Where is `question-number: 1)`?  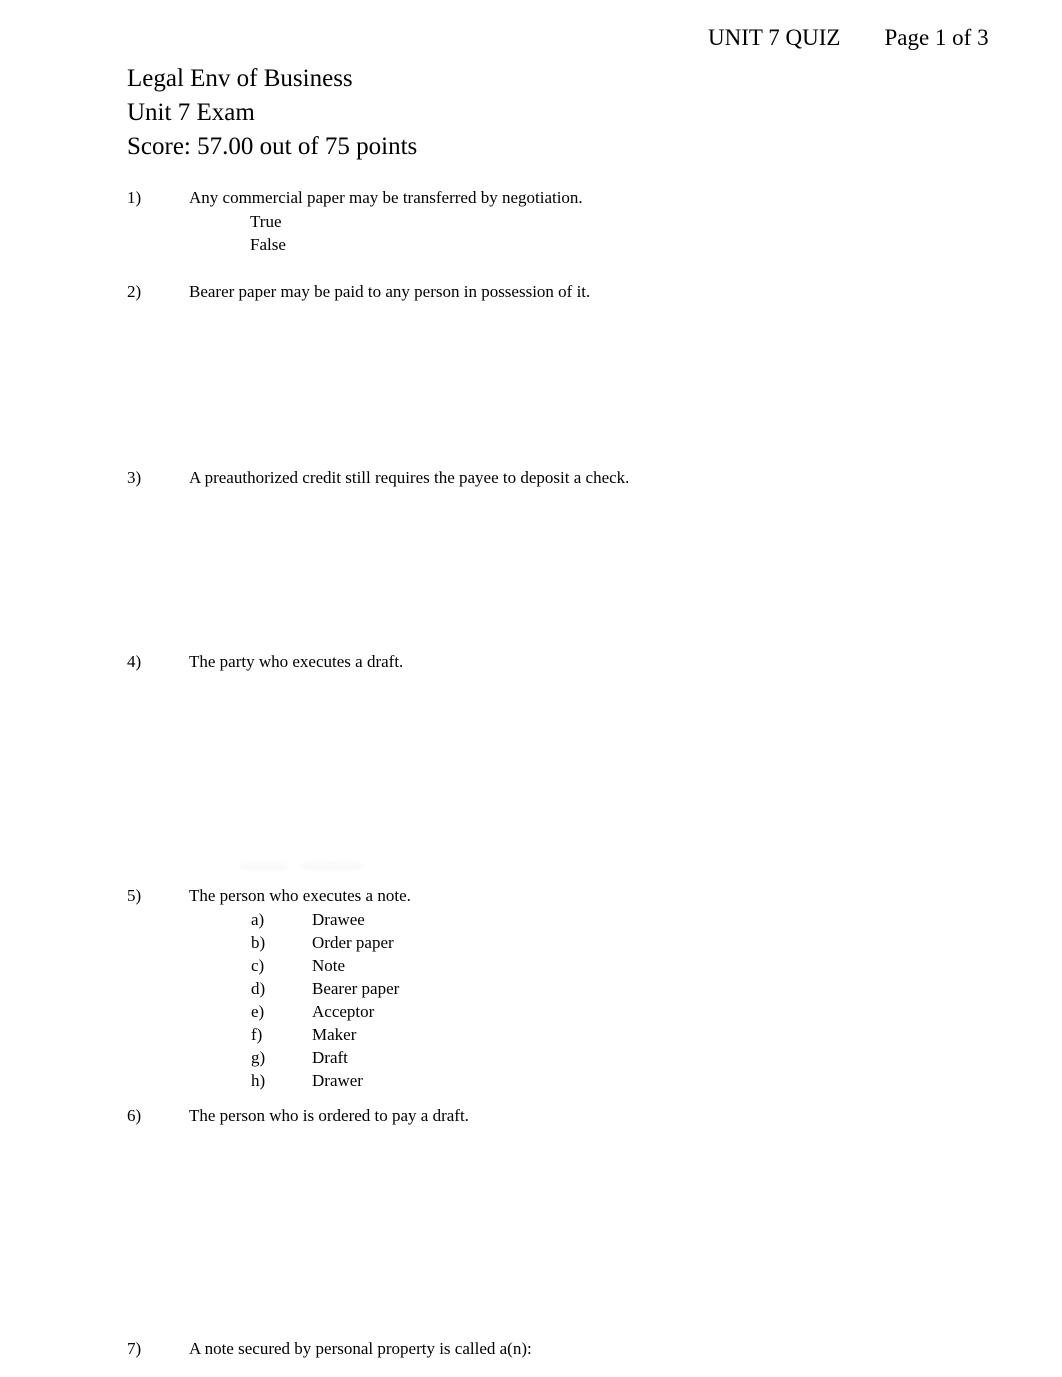 question-number: 1) is located at coordinates (134, 197).